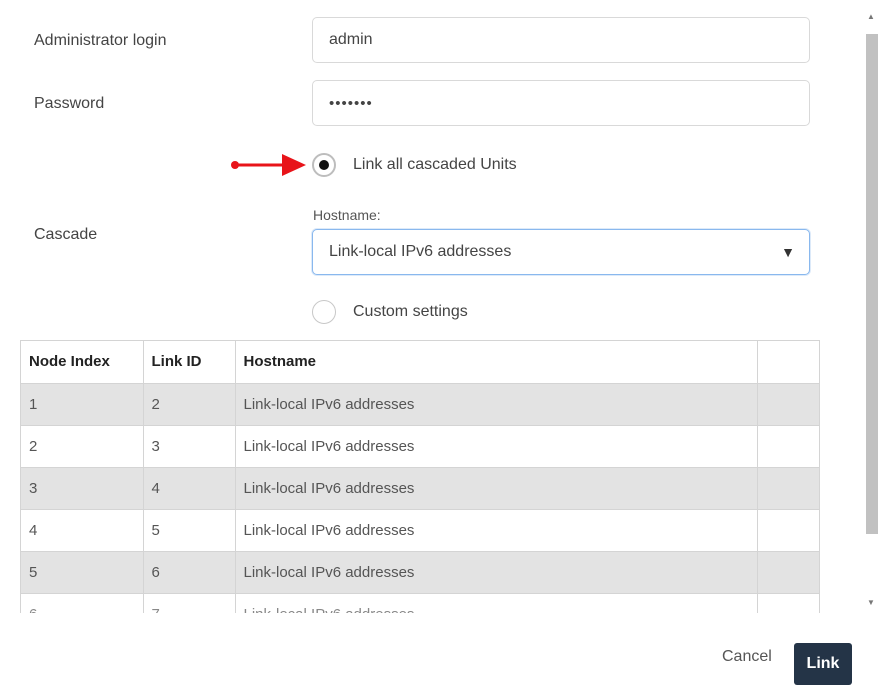 The width and height of the screenshot is (880, 685). I want to click on cascade-label: Cascade, so click(66, 234).